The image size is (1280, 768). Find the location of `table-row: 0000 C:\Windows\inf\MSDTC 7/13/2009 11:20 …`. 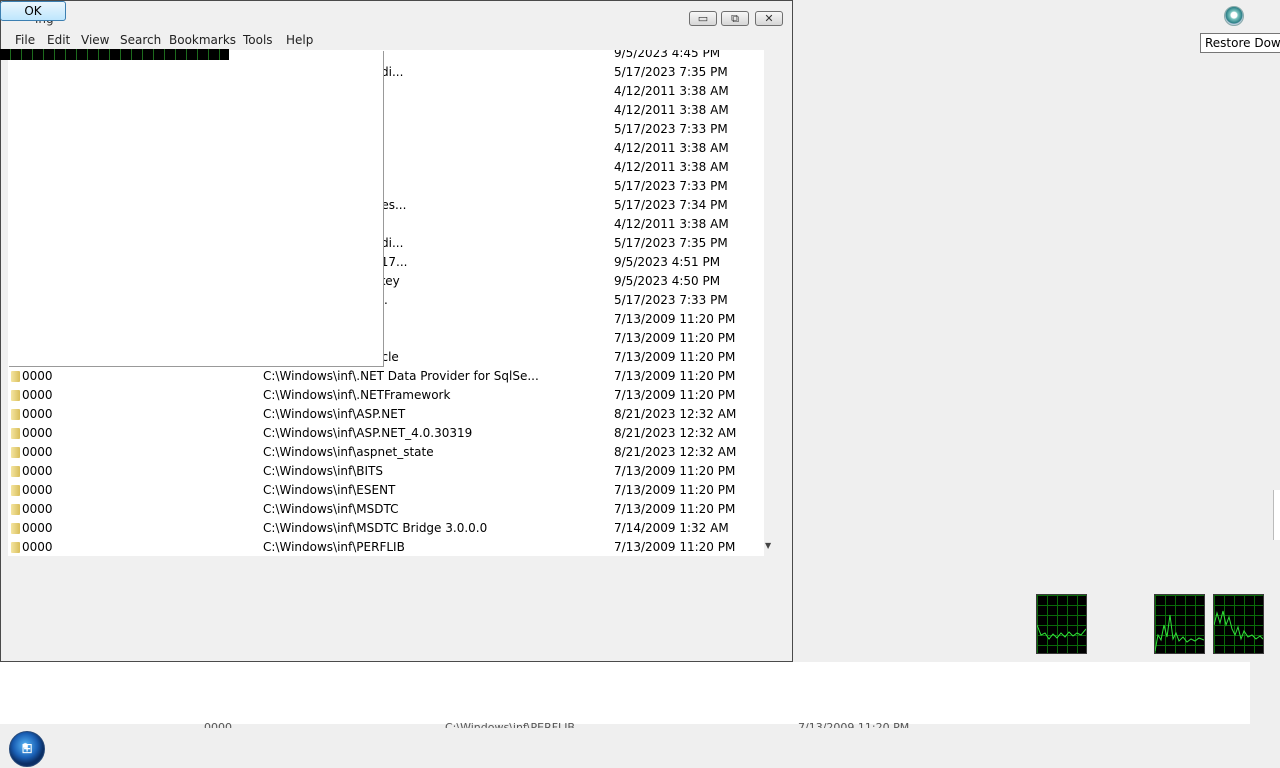

table-row: 0000 C:\Windows\inf\MSDTC 7/13/2009 11:20 … is located at coordinates (386, 509).